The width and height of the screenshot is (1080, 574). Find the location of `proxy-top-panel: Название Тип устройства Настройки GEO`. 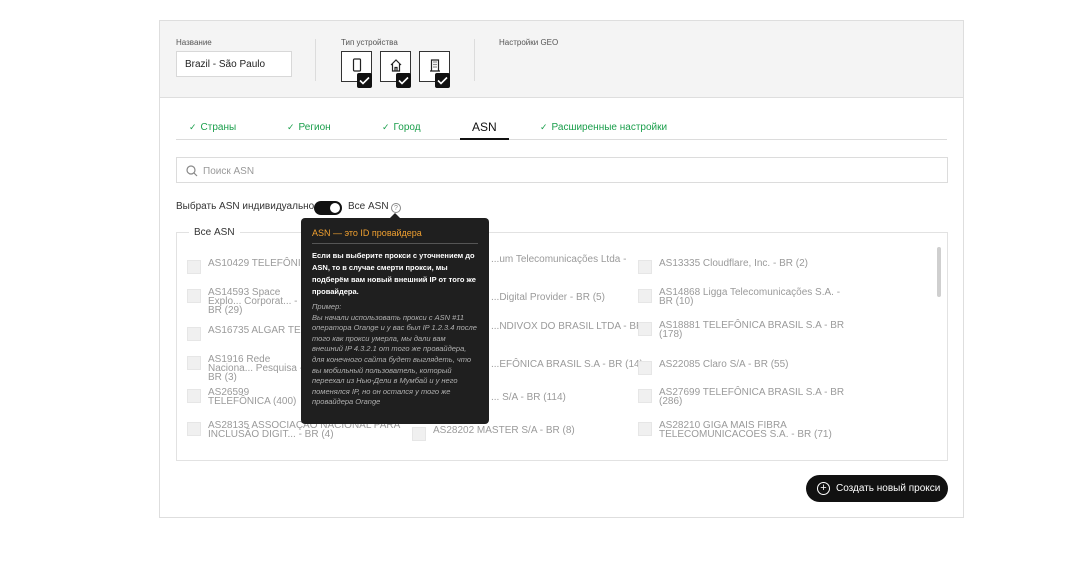

proxy-top-panel: Название Тип устройства Настройки GEO is located at coordinates (561, 59).